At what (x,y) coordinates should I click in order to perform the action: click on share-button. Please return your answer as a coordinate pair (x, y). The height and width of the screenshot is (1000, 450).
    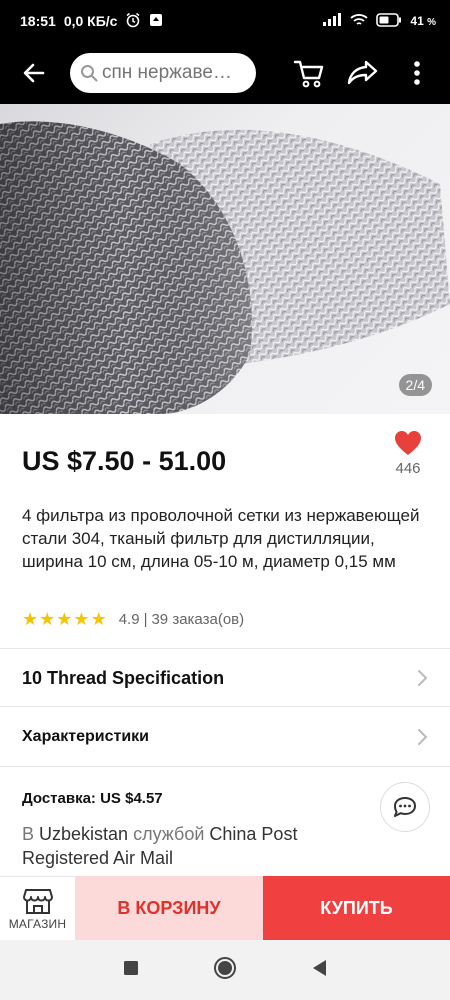
    Looking at the image, I should click on (363, 73).